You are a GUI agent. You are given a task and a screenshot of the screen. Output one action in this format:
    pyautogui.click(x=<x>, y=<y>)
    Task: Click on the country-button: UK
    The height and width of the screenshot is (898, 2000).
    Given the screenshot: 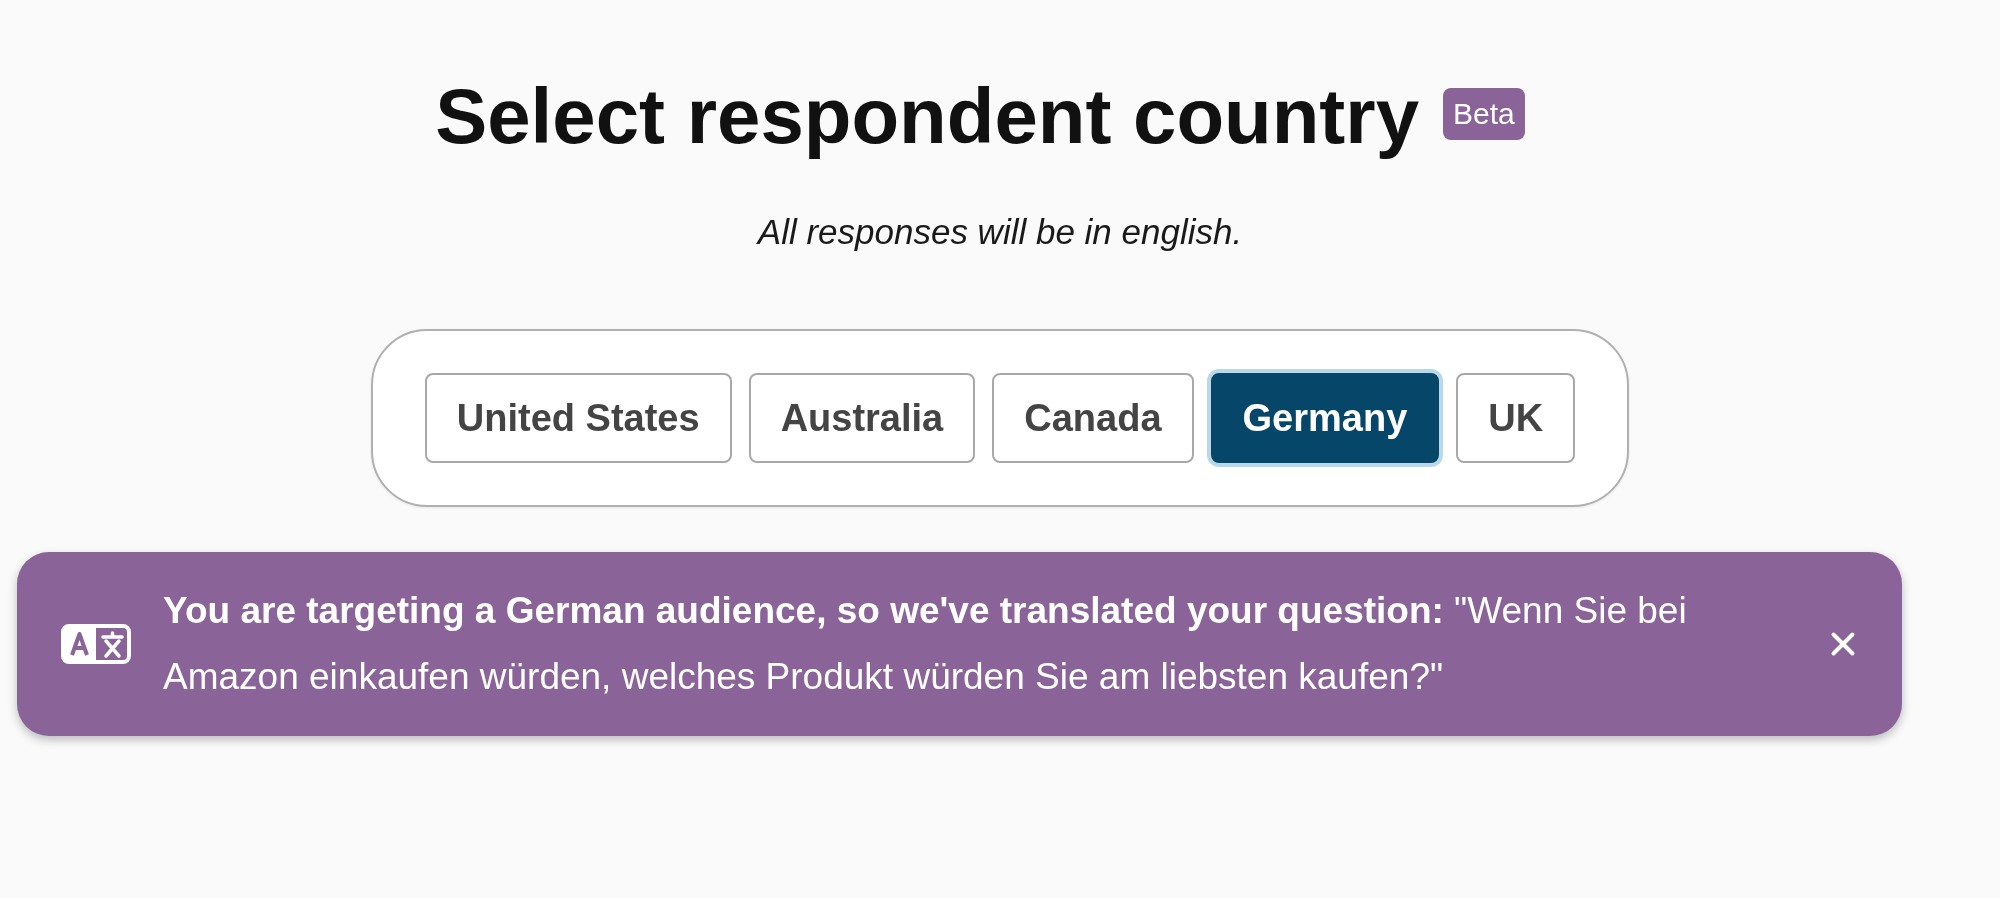 What is the action you would take?
    pyautogui.click(x=1516, y=418)
    